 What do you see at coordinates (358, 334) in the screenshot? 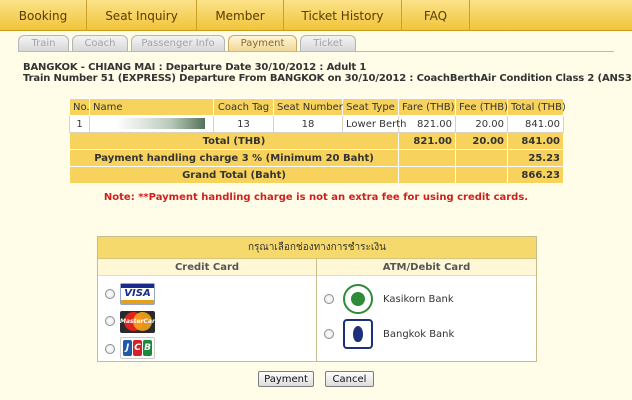
I see `bangkok-bank-logo-icon` at bounding box center [358, 334].